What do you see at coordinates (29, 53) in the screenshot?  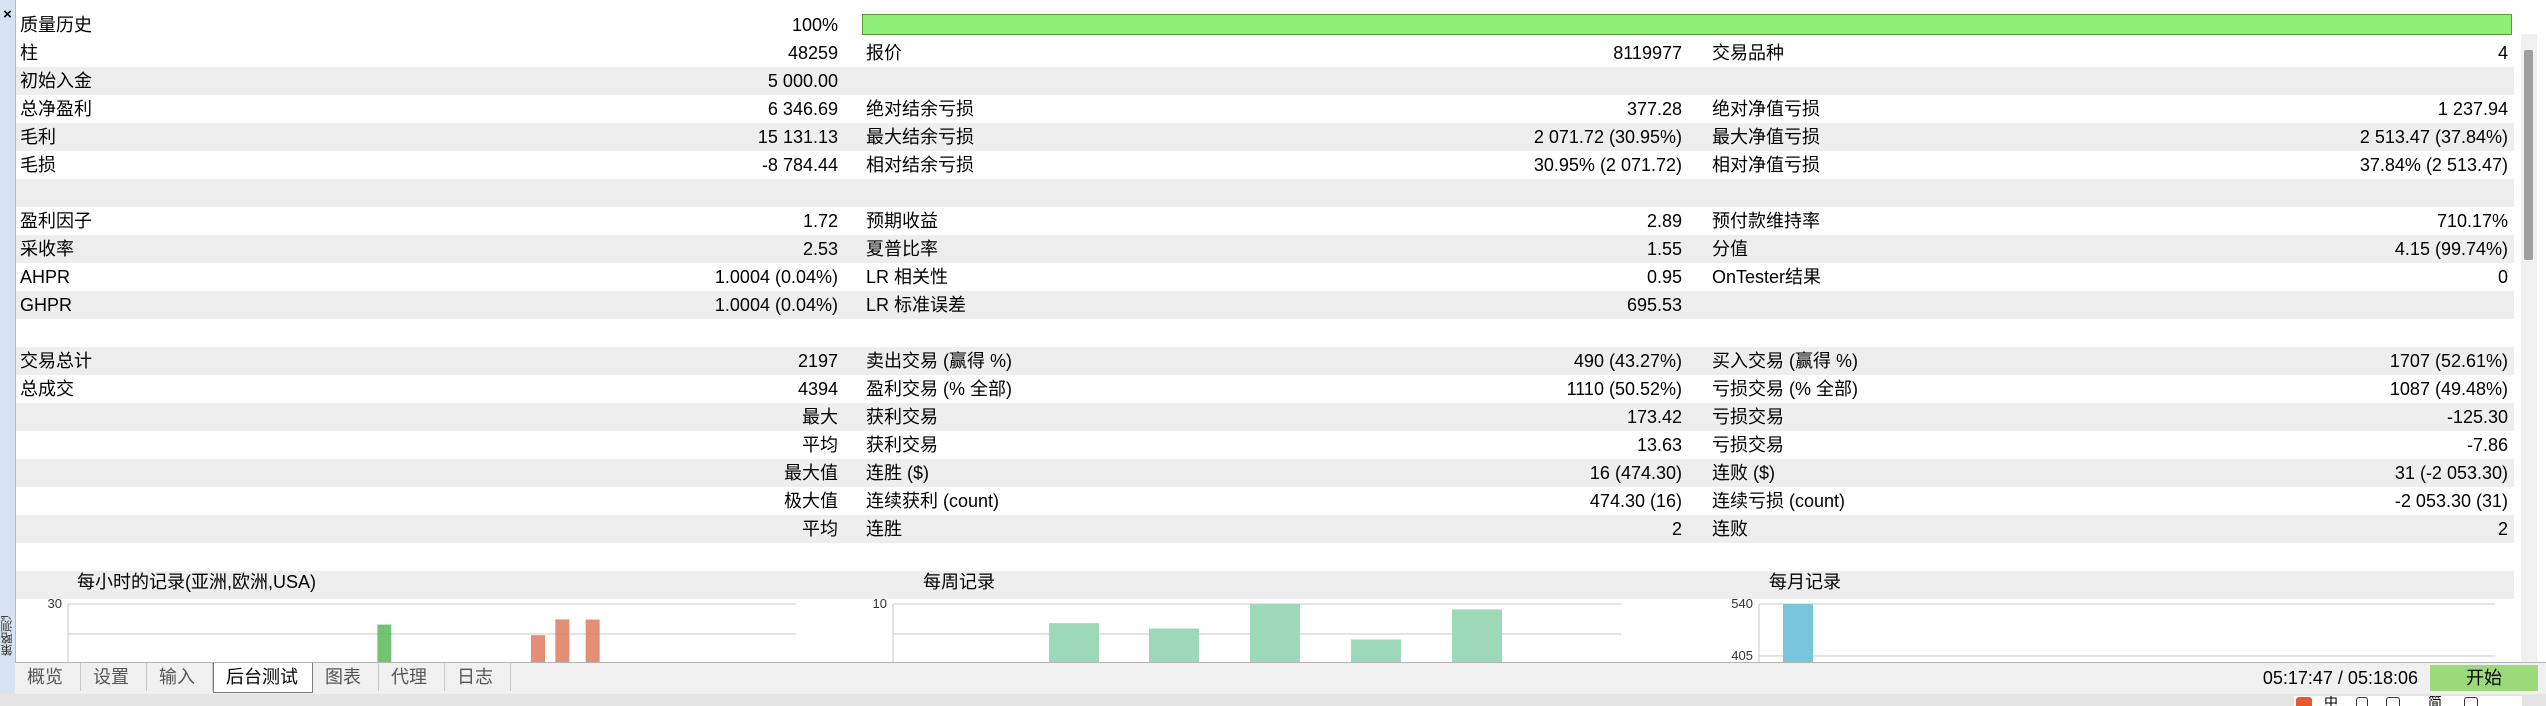 I see `report-label-c1: 柱` at bounding box center [29, 53].